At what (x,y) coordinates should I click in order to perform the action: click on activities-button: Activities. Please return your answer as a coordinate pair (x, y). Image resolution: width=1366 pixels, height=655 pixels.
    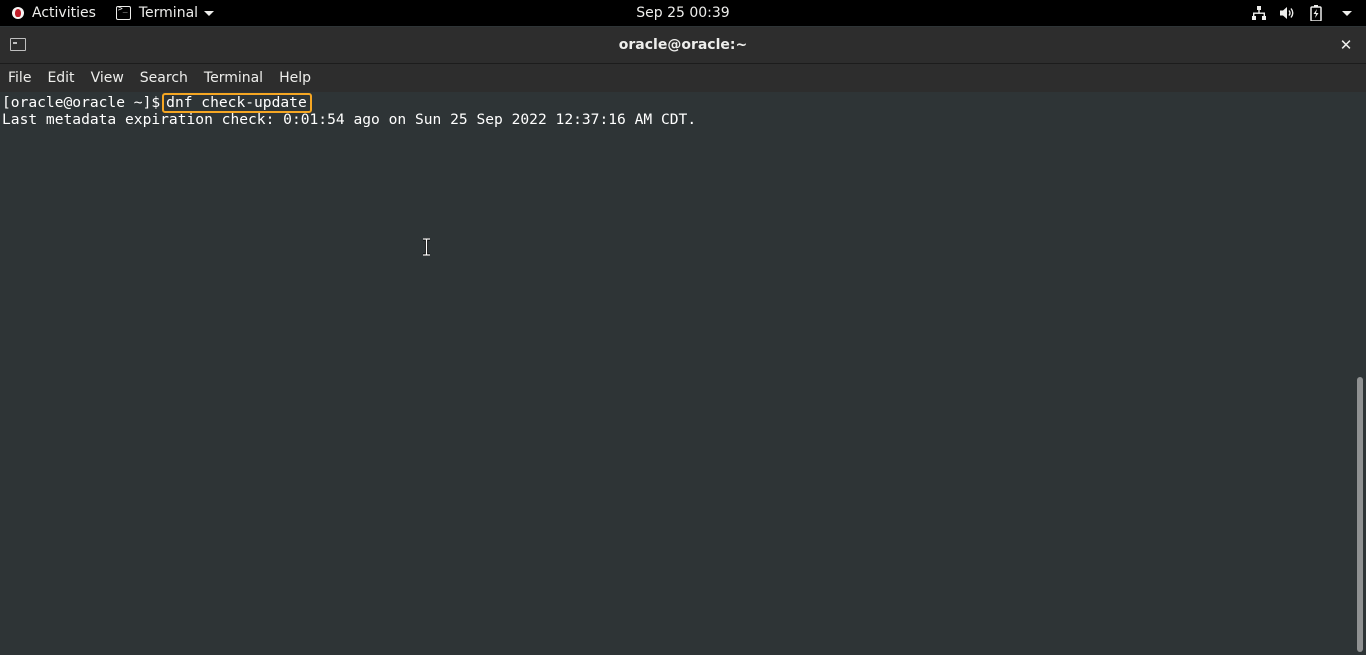
    Looking at the image, I should click on (64, 13).